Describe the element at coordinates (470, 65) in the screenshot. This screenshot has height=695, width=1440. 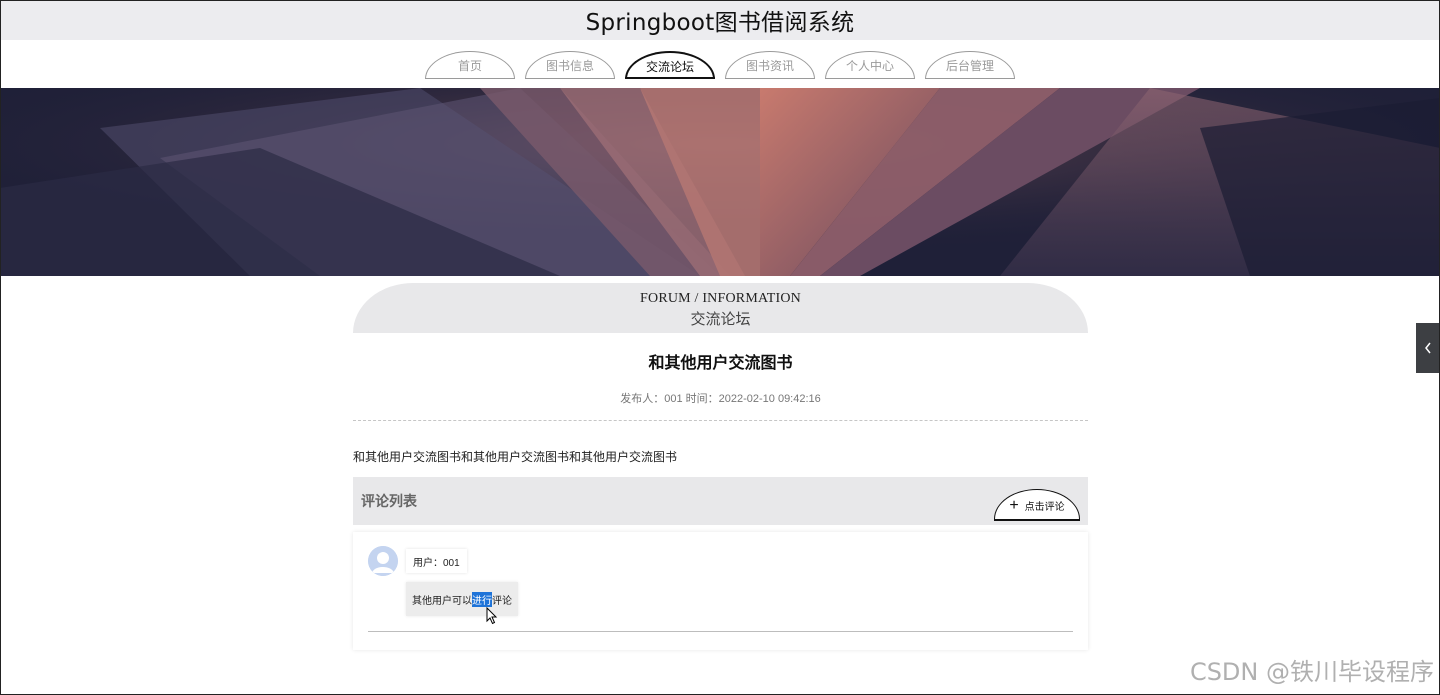
I see `nav-item-home: 首页` at that location.